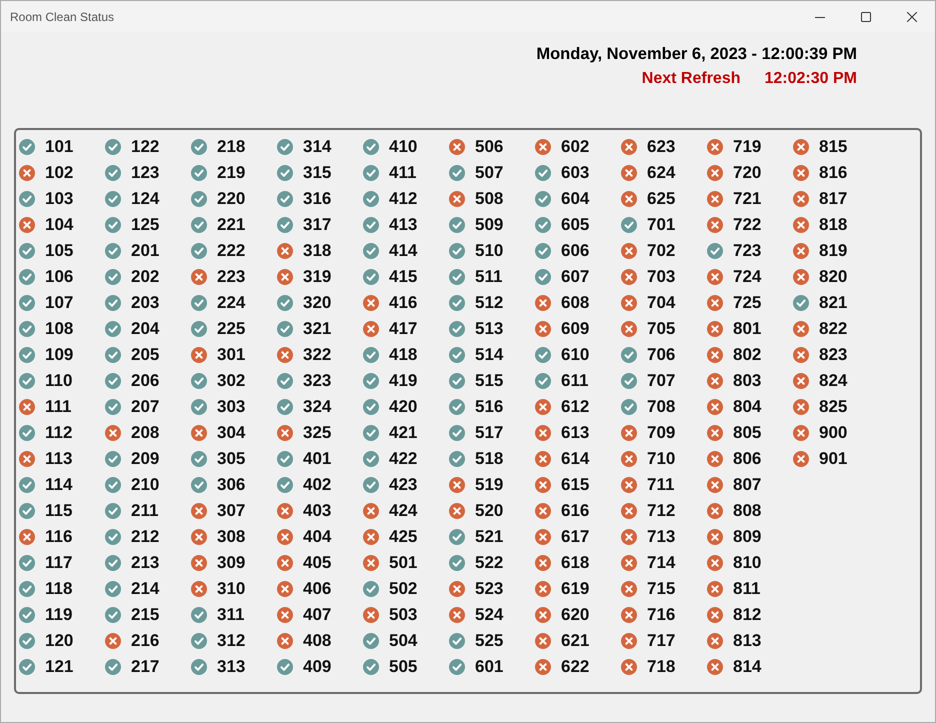 This screenshot has width=936, height=723. What do you see at coordinates (231, 251) in the screenshot?
I see `room-number: 222` at bounding box center [231, 251].